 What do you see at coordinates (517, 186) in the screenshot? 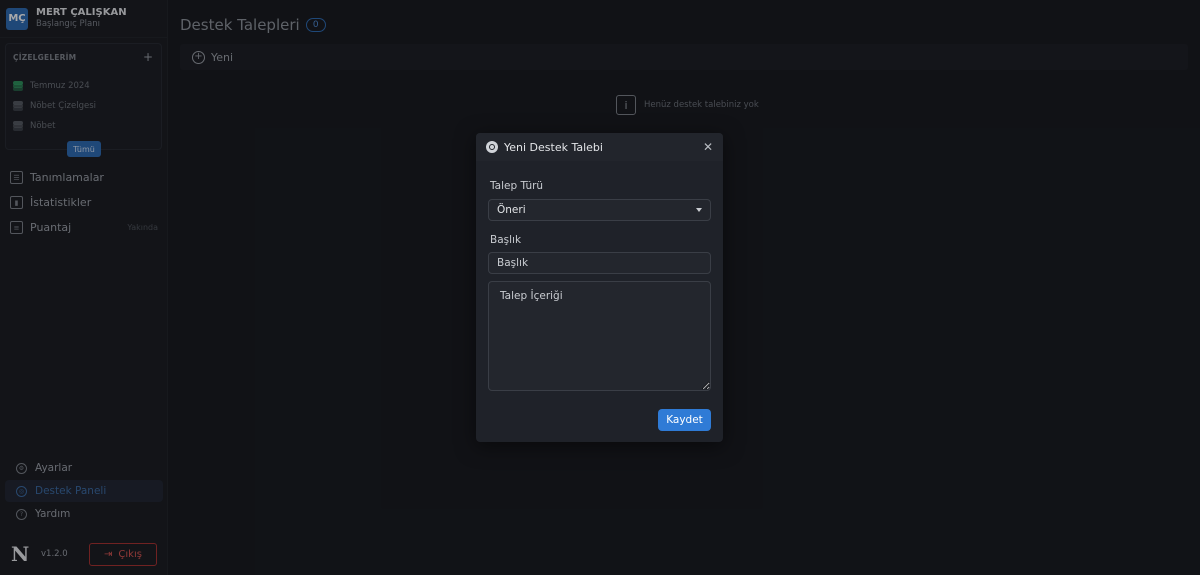
I see `type-label: Talep Türü` at bounding box center [517, 186].